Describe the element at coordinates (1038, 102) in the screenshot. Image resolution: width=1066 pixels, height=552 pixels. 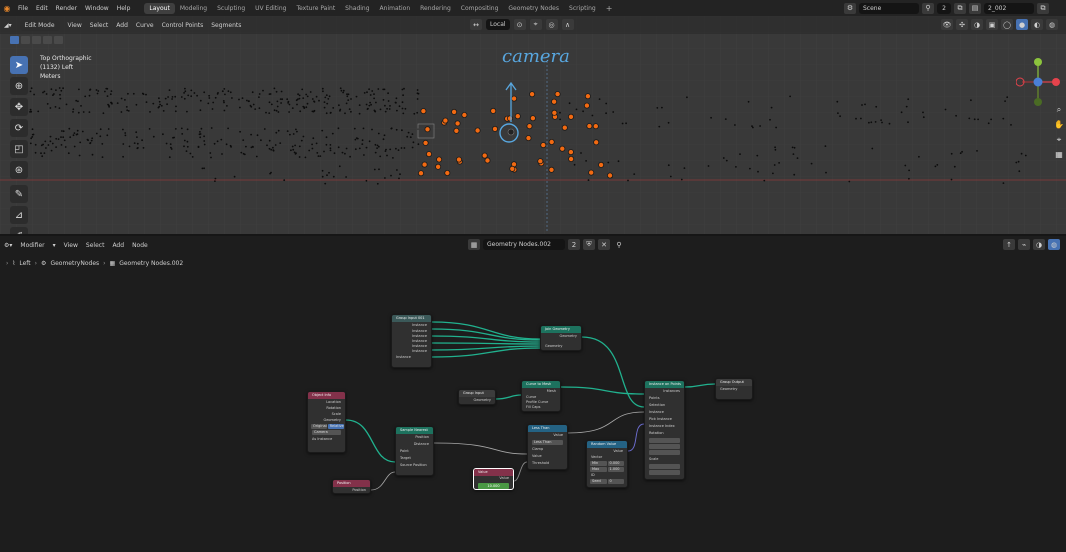
I see `gizmo-neg-y-icon` at that location.